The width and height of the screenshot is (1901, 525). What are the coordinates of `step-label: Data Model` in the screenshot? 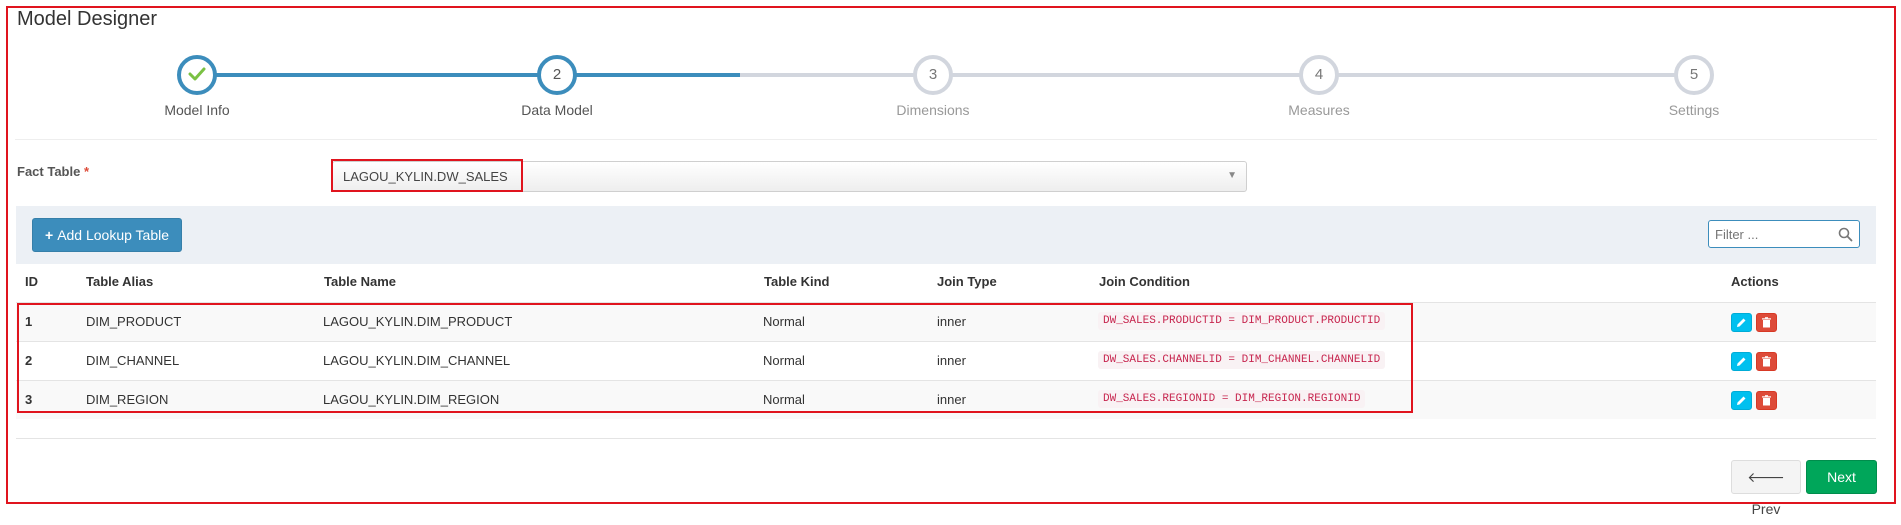 It's located at (557, 110).